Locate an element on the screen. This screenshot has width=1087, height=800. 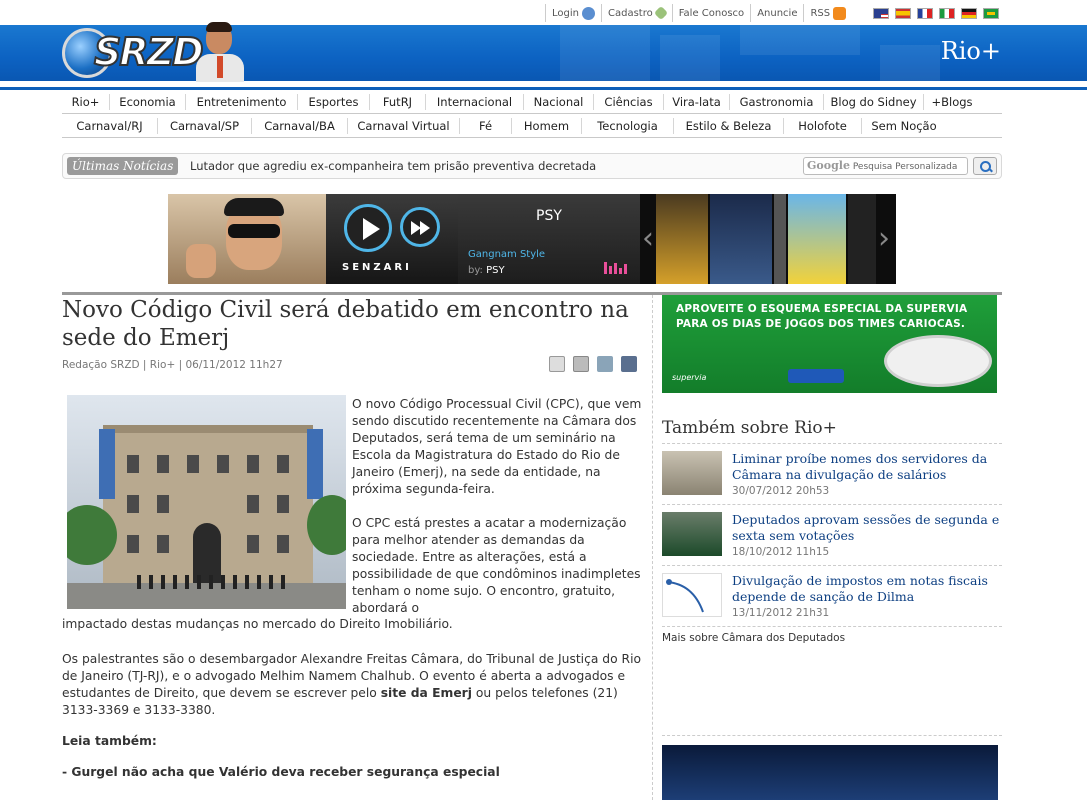
twitter-icon is located at coordinates (605, 364).